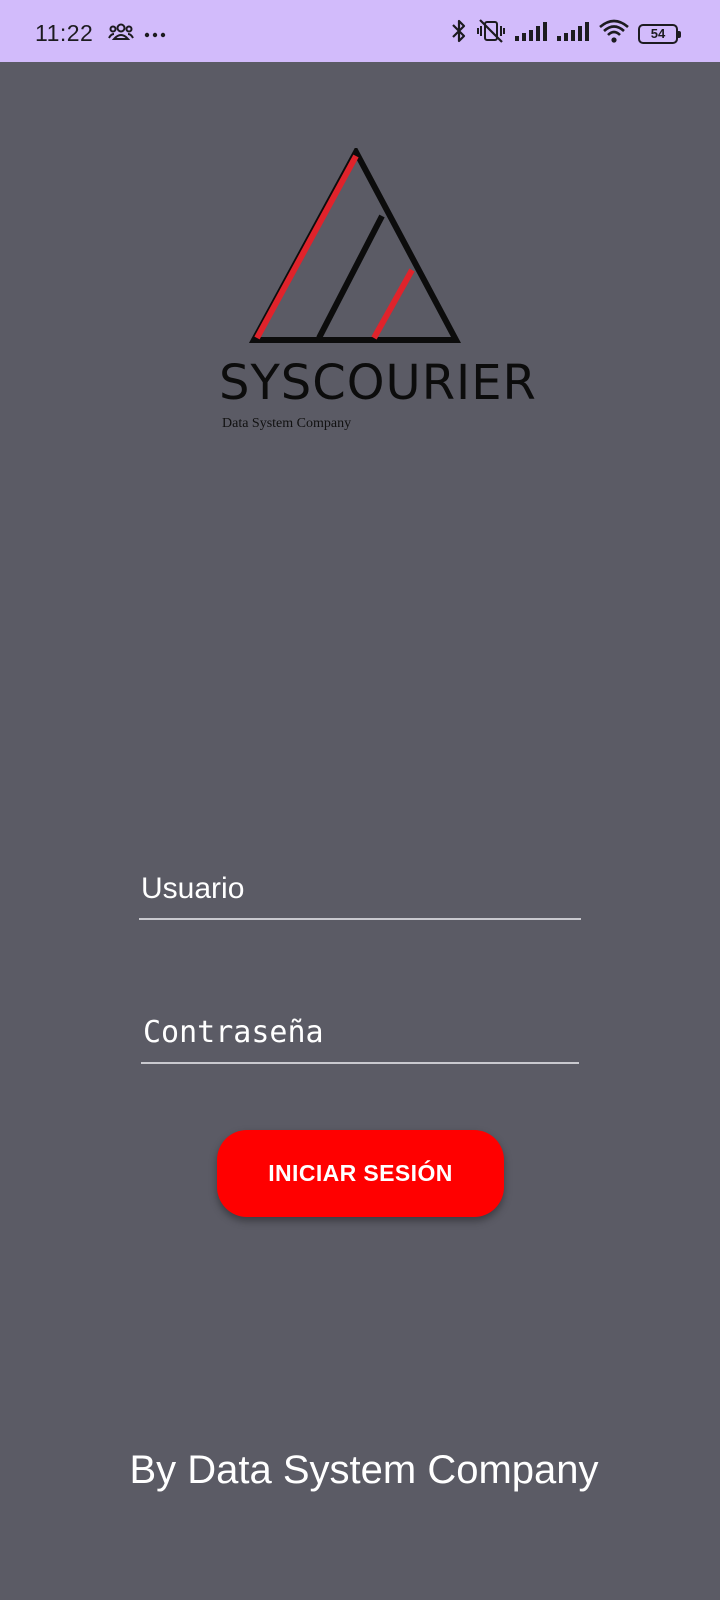 The height and width of the screenshot is (1600, 720). I want to click on username-underline, so click(360, 919).